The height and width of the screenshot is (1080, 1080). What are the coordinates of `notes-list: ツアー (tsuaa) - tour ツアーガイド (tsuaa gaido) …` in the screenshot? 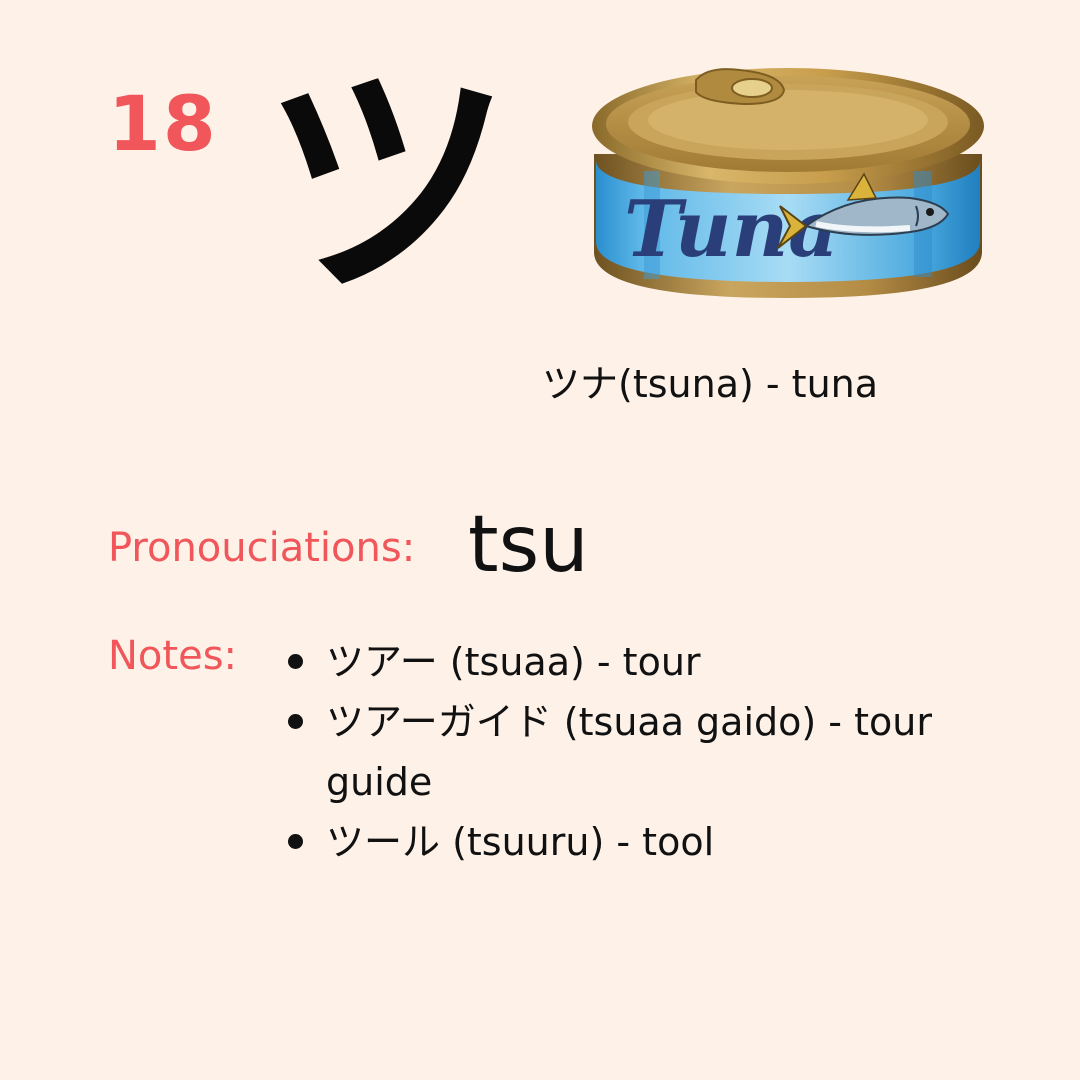 It's located at (616, 752).